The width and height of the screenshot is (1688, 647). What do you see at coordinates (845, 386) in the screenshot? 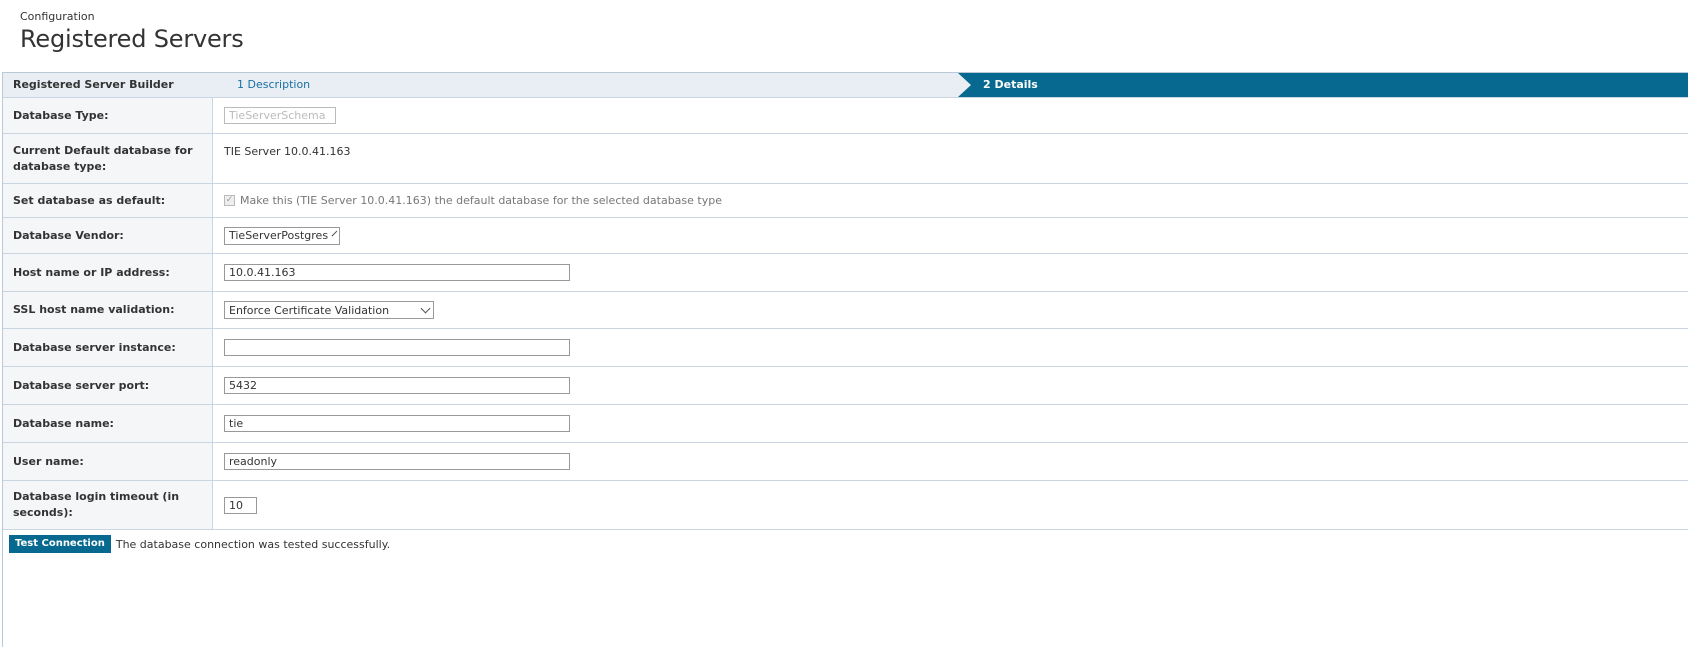
I see `row-port: Database server port:` at bounding box center [845, 386].